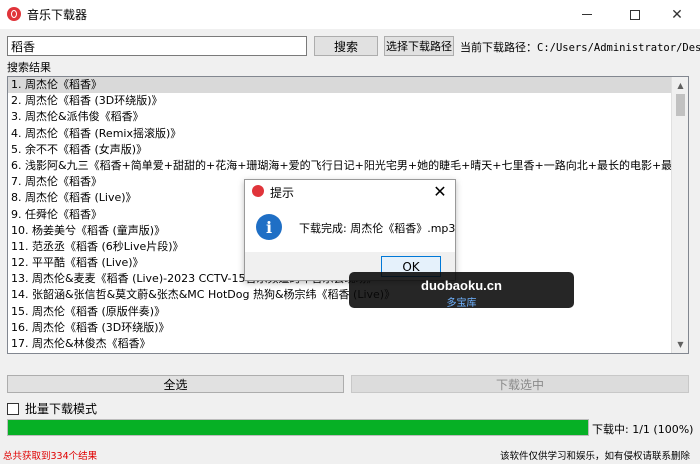 Image resolution: width=700 pixels, height=464 pixels. I want to click on list-item: 3. 周杰伦&派伟俊《稻香》, so click(348, 117).